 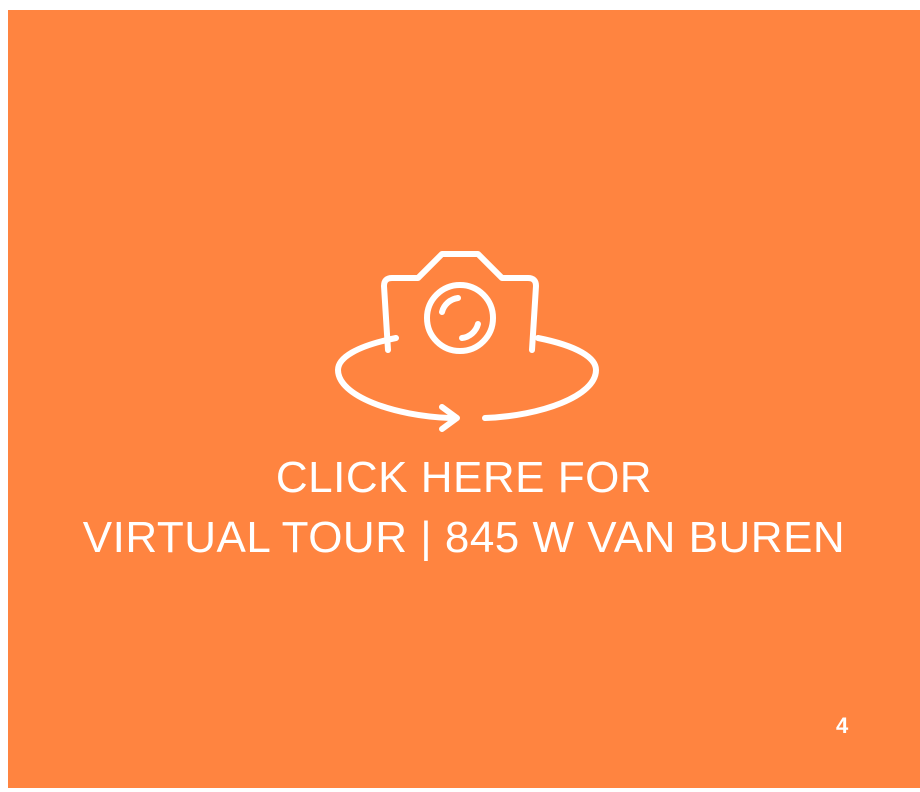 What do you see at coordinates (467, 341) in the screenshot?
I see `camera-360-icon` at bounding box center [467, 341].